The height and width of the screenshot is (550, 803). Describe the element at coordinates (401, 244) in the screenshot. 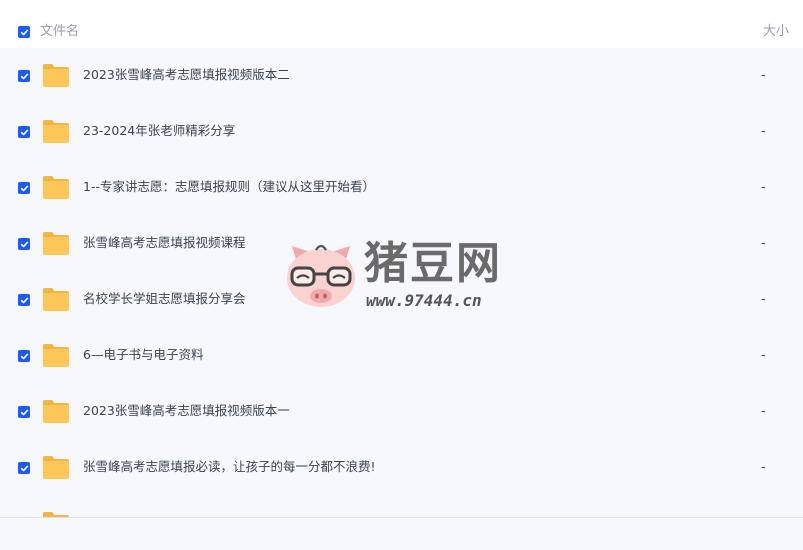

I see `file-row: 张雪峰高考志愿填报视频课程 -` at that location.